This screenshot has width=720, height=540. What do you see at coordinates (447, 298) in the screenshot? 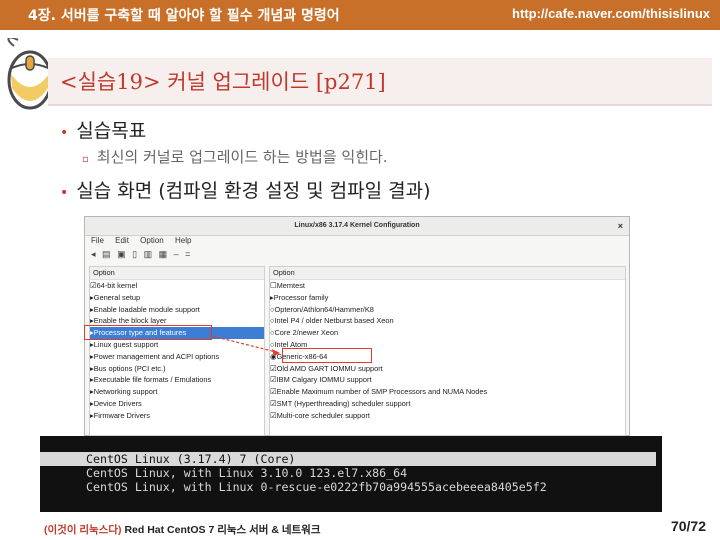
I see `right-option-item: ▸Processor family` at bounding box center [447, 298].